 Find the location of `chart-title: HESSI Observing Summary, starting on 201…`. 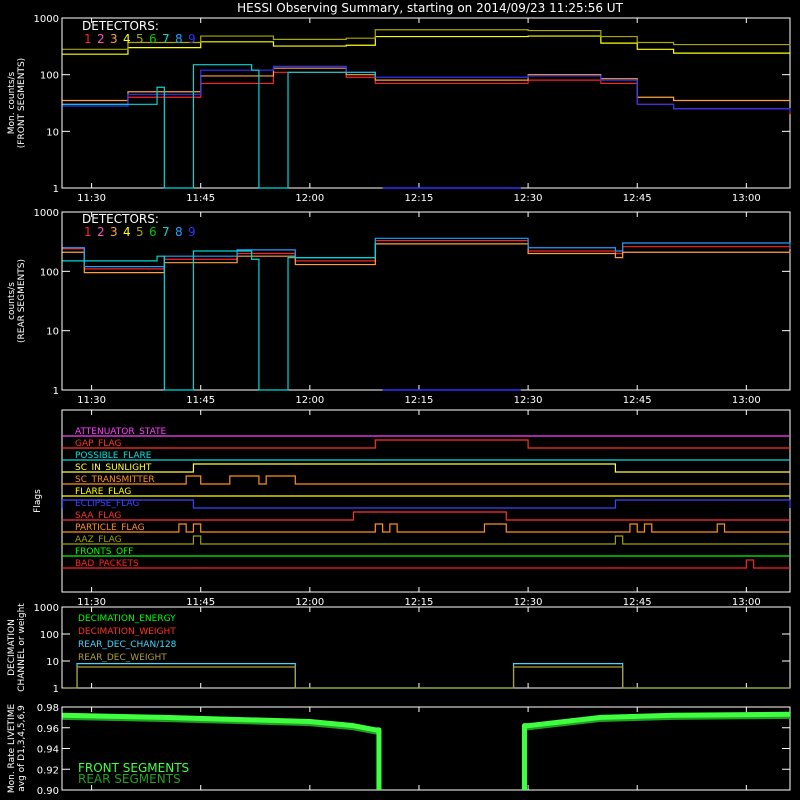

chart-title: HESSI Observing Summary, starting on 201… is located at coordinates (430, 8).